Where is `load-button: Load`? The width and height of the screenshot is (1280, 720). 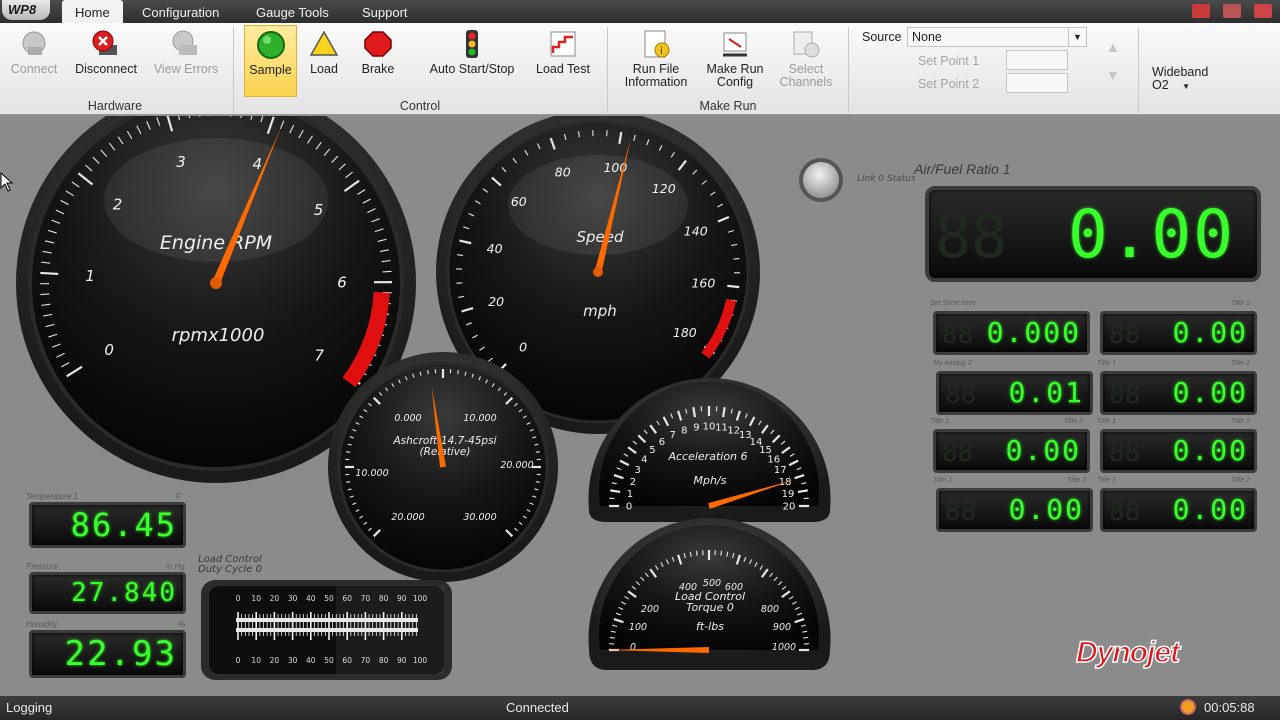
load-button: Load is located at coordinates (324, 60).